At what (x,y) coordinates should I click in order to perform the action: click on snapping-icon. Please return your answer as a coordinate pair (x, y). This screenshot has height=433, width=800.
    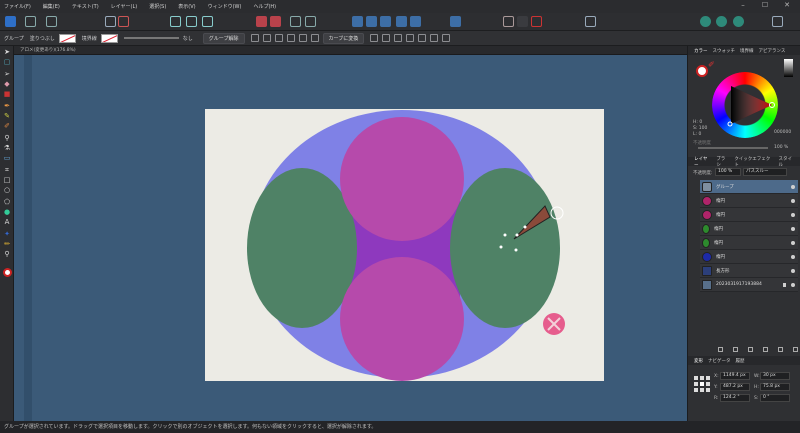
    Looking at the image, I should click on (110, 21).